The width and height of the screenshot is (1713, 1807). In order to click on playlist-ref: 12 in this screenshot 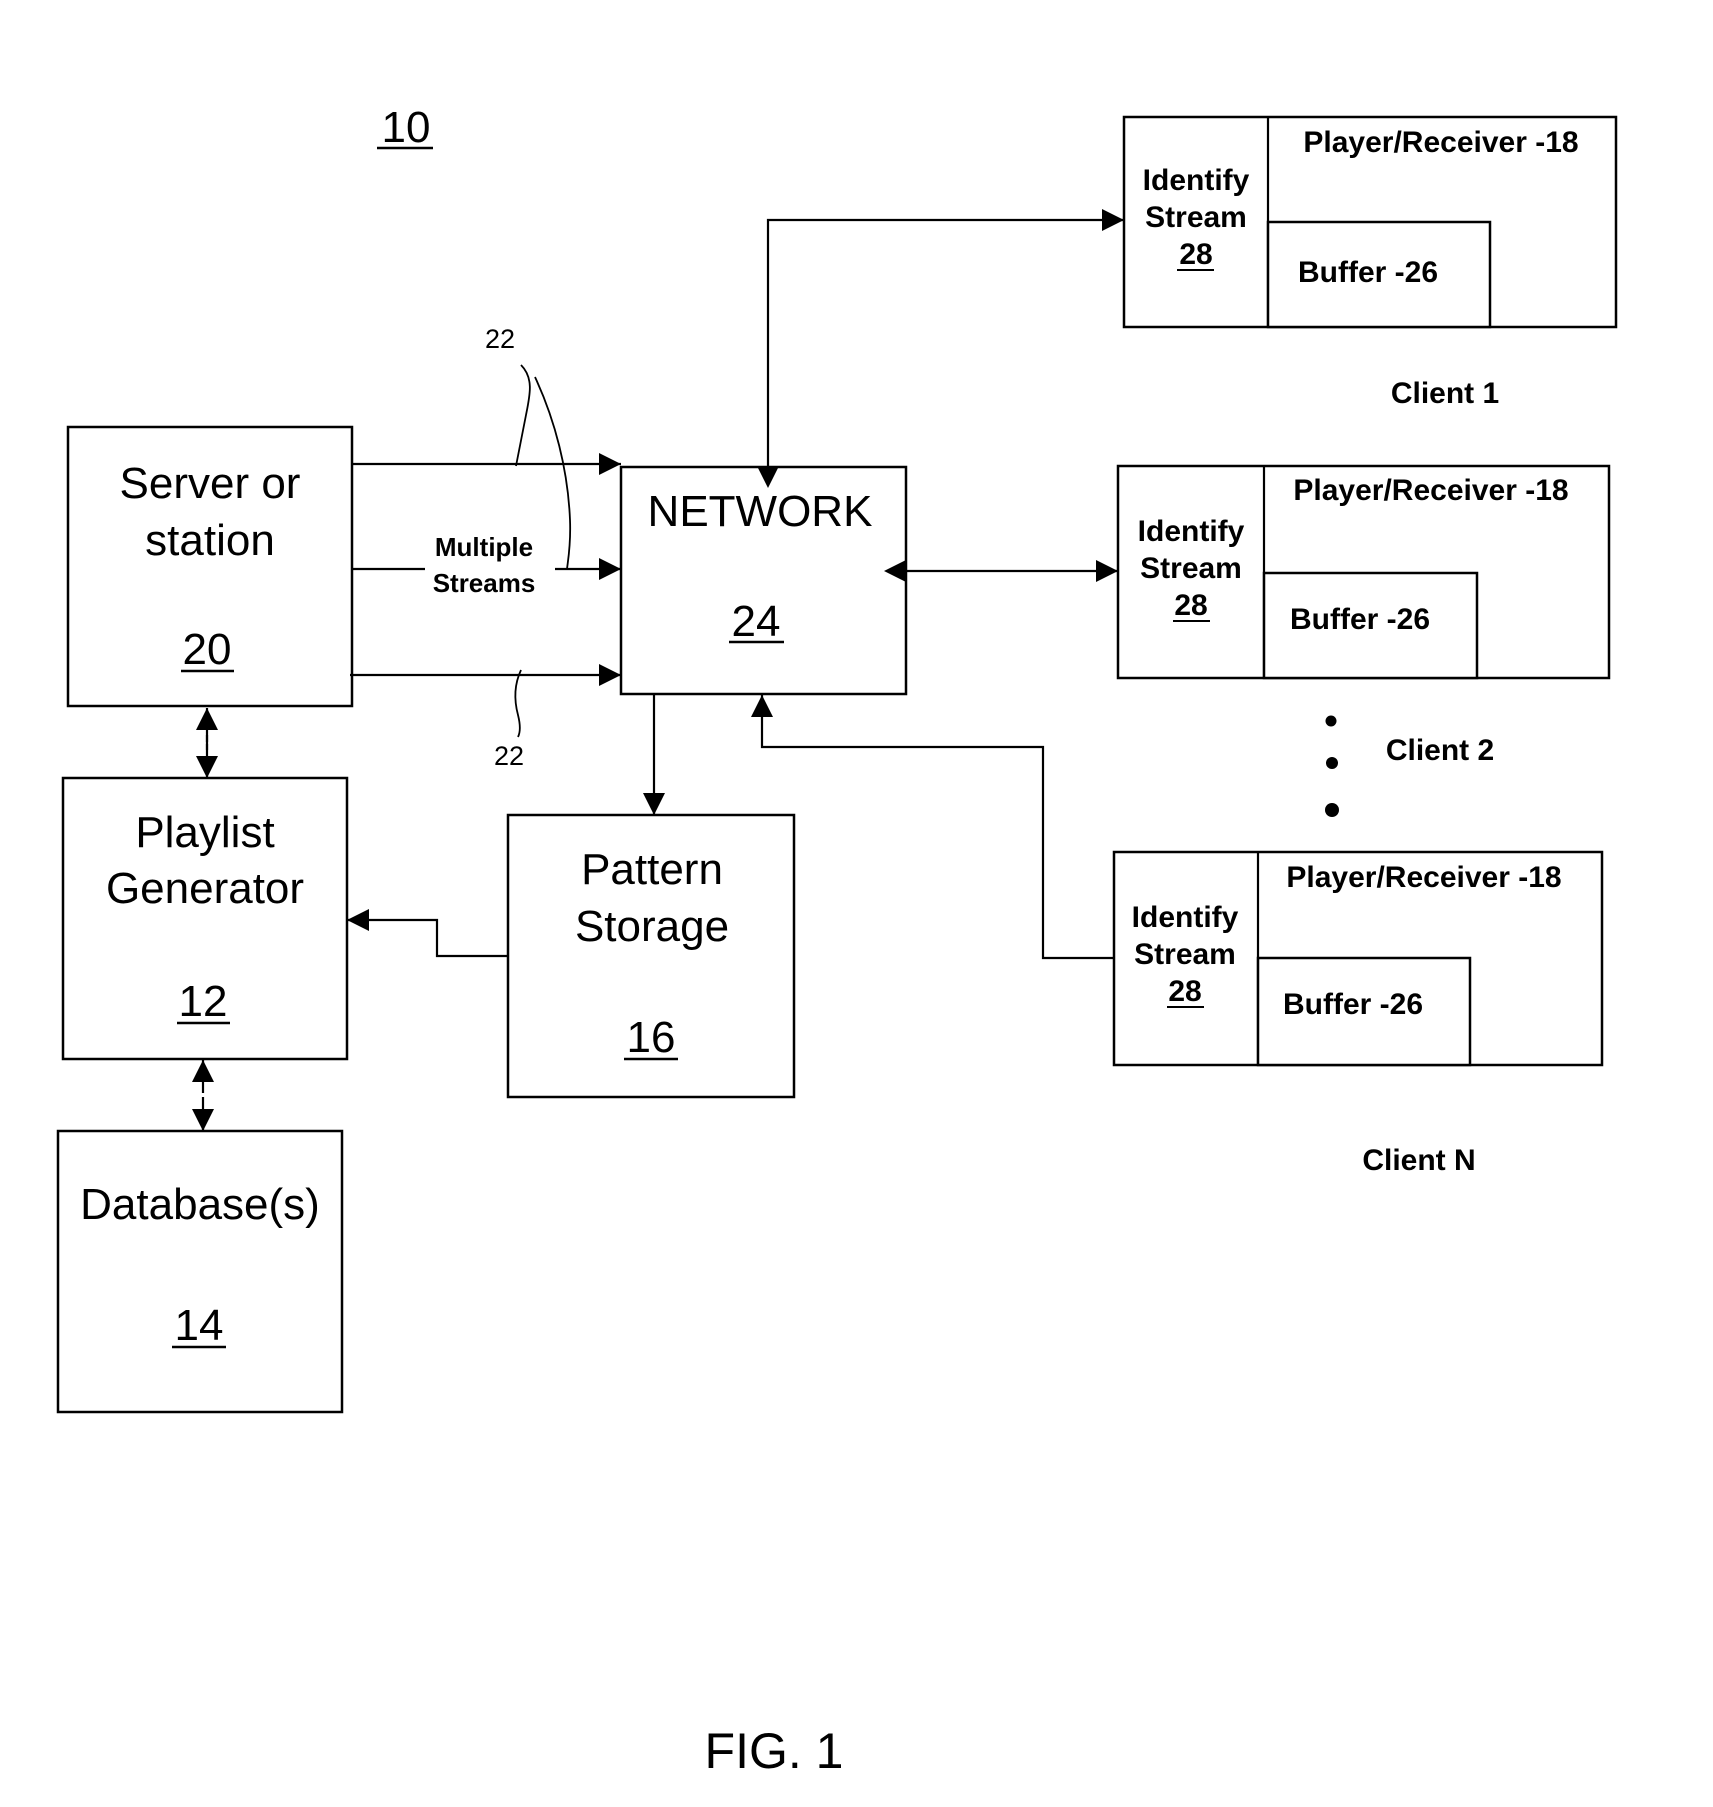, I will do `click(203, 1001)`.